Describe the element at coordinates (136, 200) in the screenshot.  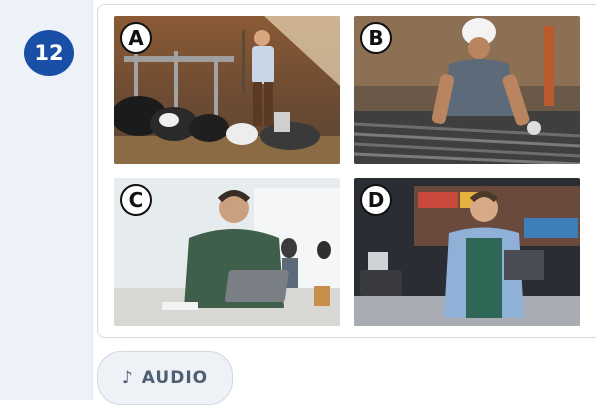
I see `option-c-letter: C` at that location.